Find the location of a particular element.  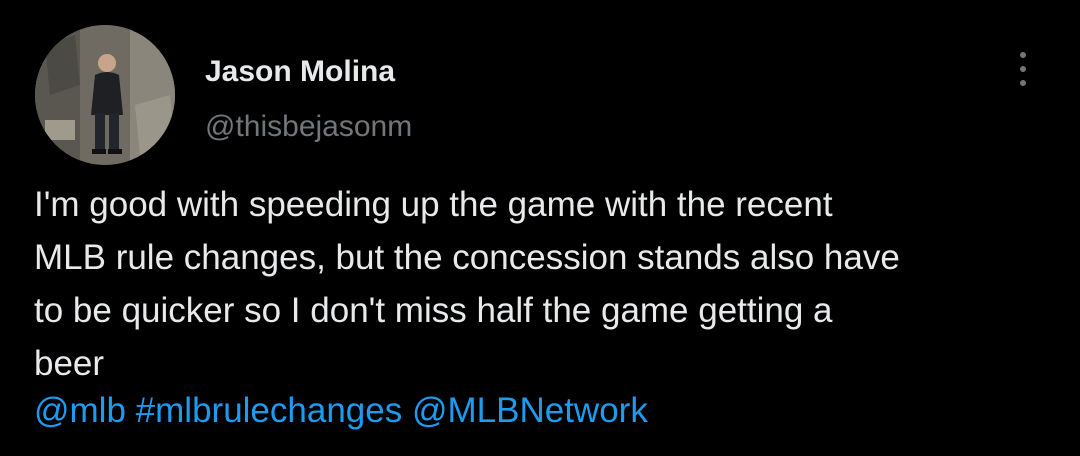

author-handle: @thisbejasonm is located at coordinates (308, 127).